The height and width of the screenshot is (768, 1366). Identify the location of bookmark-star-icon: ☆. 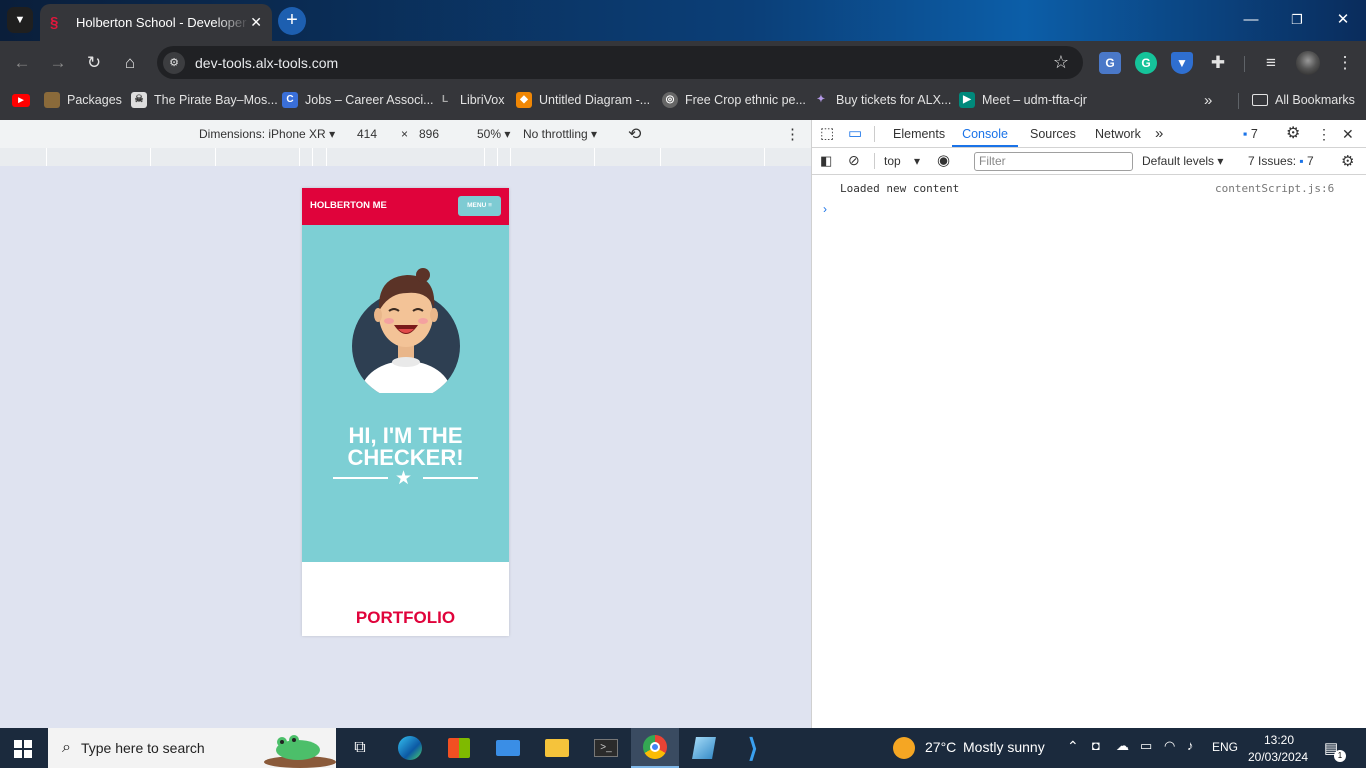
(1061, 62).